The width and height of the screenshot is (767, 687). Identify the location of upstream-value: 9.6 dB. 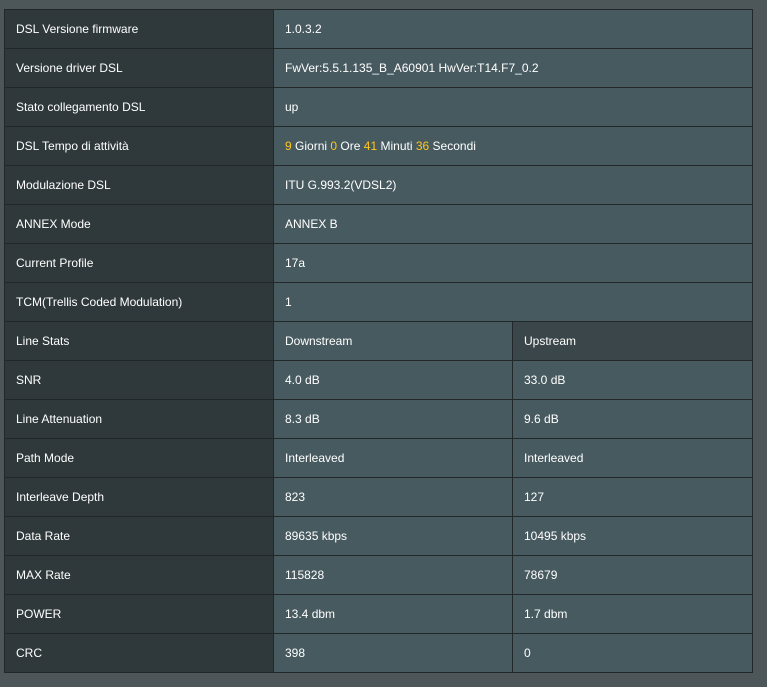
(632, 419).